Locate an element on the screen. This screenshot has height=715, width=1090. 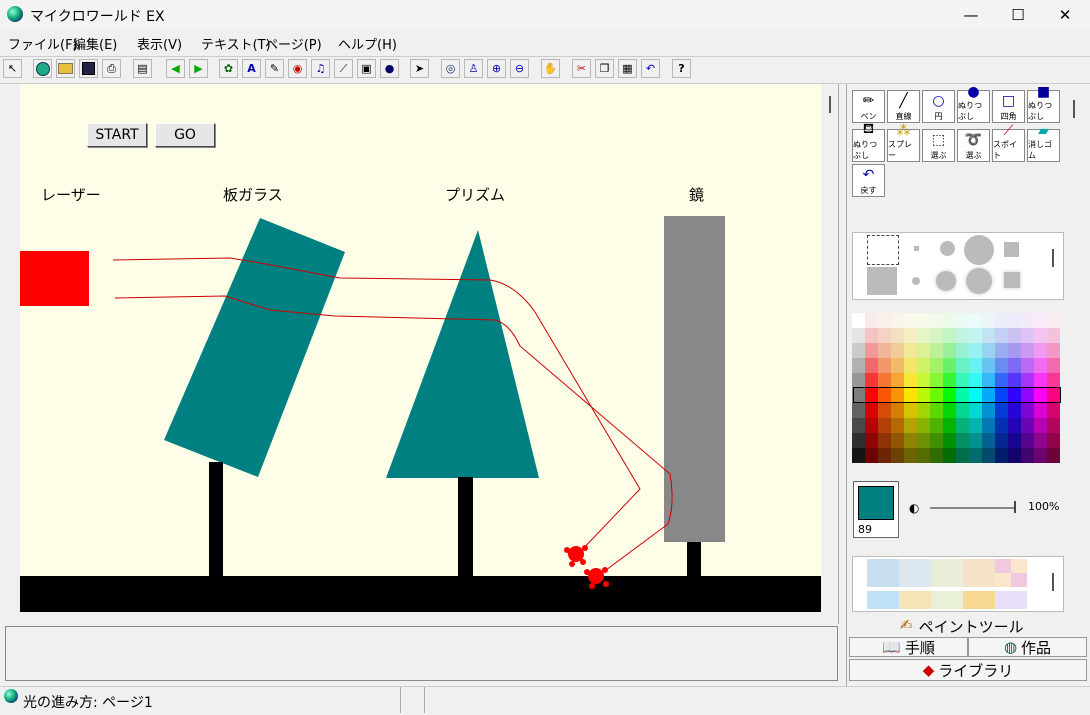
go-button: GO is located at coordinates (185, 135).